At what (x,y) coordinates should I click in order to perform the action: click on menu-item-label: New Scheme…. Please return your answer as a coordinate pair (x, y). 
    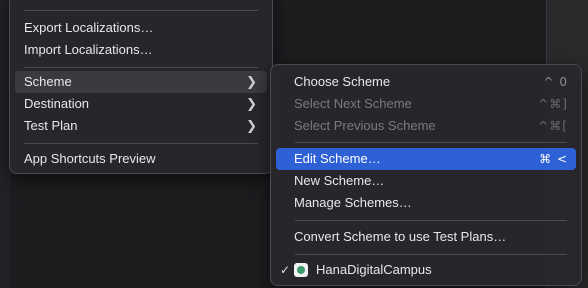
    Looking at the image, I should click on (339, 180).